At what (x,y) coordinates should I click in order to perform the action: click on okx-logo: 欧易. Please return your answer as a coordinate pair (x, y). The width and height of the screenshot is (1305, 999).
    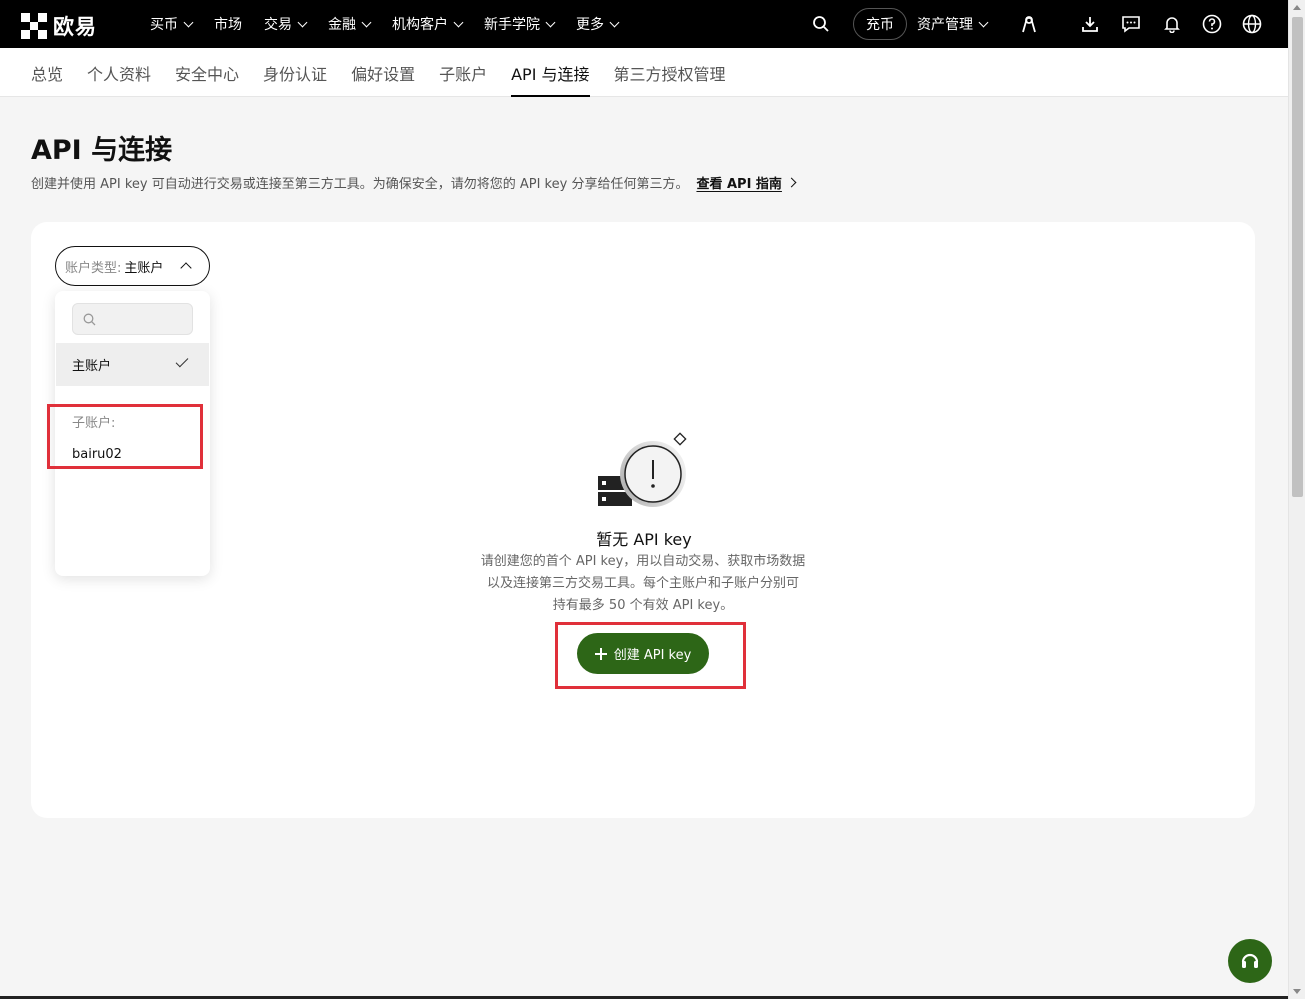
    Looking at the image, I should click on (59, 26).